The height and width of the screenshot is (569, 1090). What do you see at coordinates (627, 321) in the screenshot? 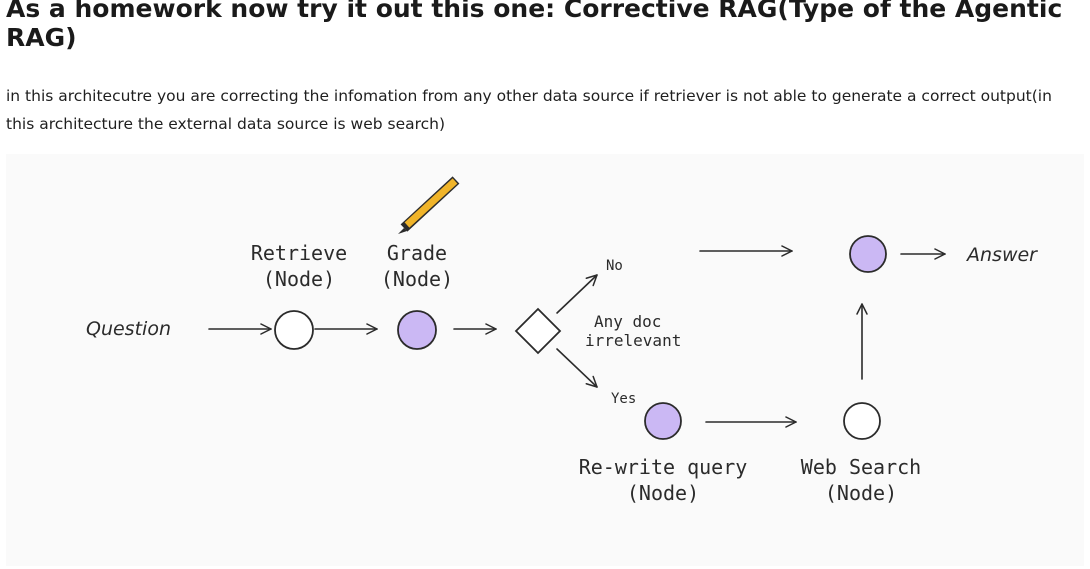
I see `decision-label-line1: Any doc` at bounding box center [627, 321].